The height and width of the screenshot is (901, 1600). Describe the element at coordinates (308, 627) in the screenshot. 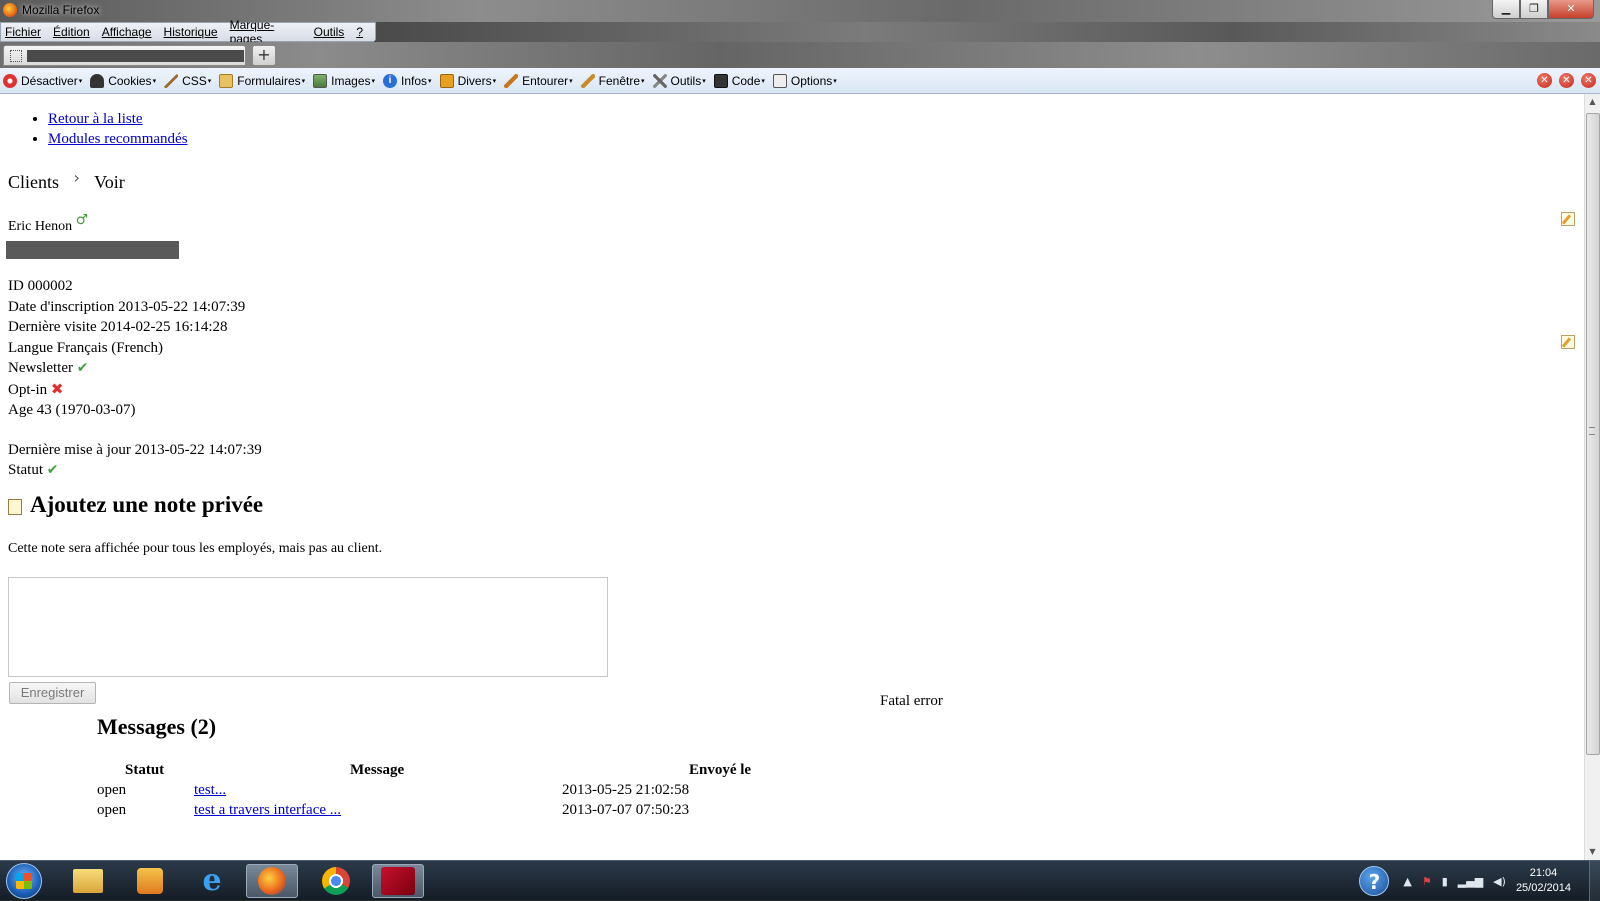

I see `private-note-textarea` at that location.